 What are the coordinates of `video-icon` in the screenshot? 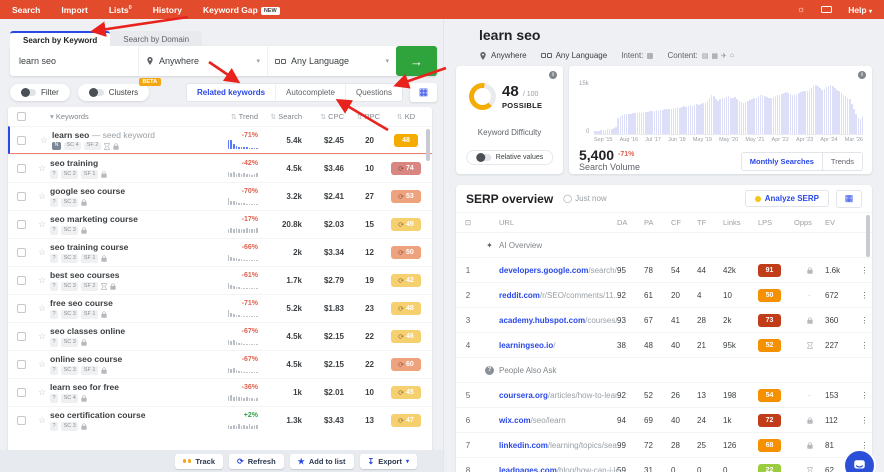 It's located at (827, 9).